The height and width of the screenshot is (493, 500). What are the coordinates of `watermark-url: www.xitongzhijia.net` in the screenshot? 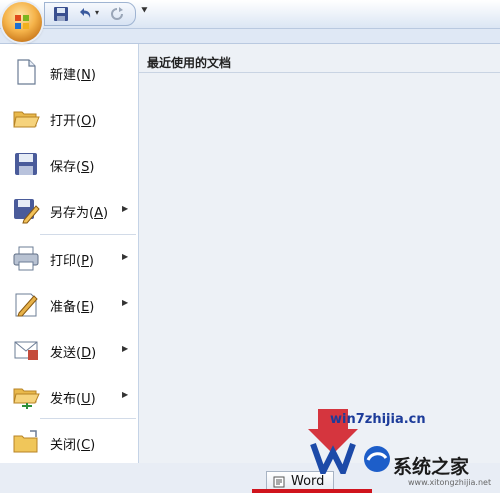 It's located at (450, 482).